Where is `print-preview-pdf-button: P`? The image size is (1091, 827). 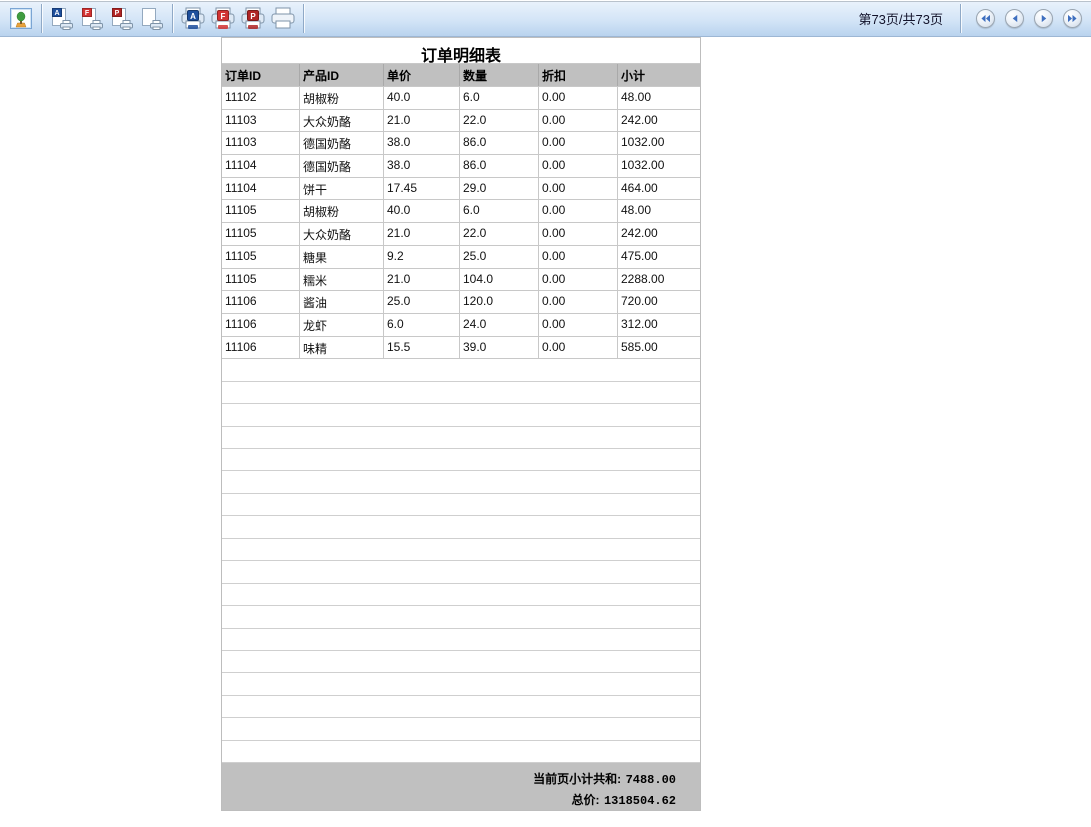 print-preview-pdf-button: P is located at coordinates (122, 18).